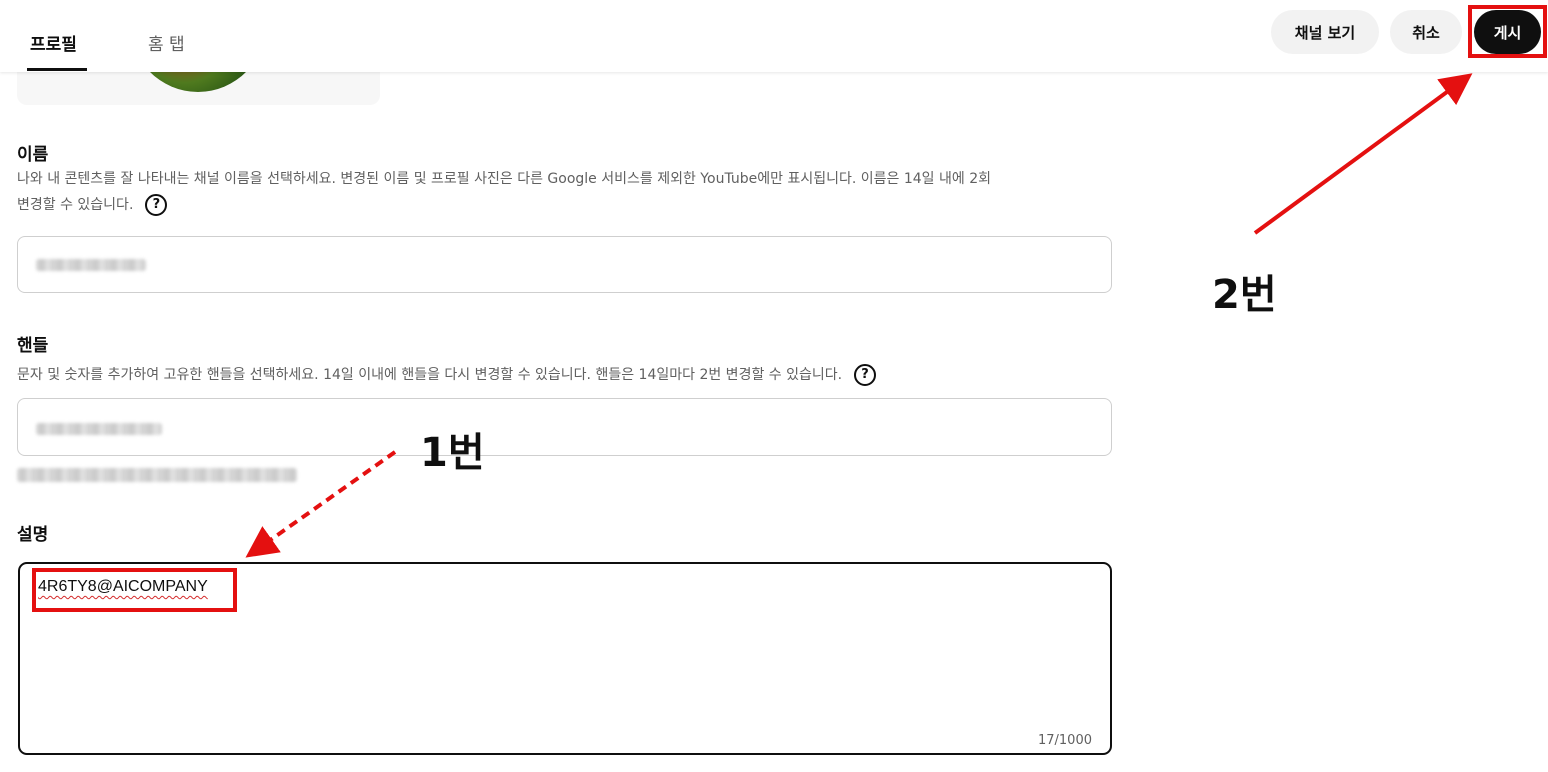  What do you see at coordinates (57, 69) in the screenshot?
I see `active-tab-indicator` at bounding box center [57, 69].